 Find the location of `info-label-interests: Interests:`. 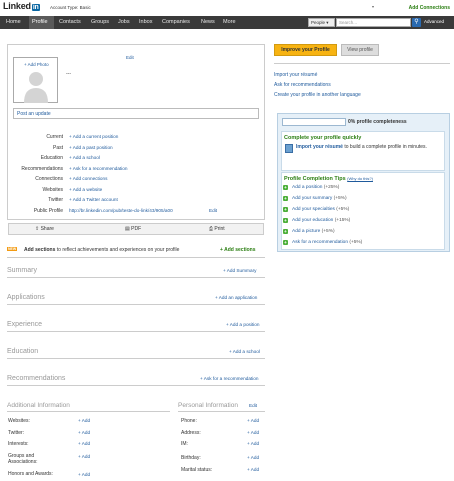

info-label-interests: Interests: is located at coordinates (18, 444).